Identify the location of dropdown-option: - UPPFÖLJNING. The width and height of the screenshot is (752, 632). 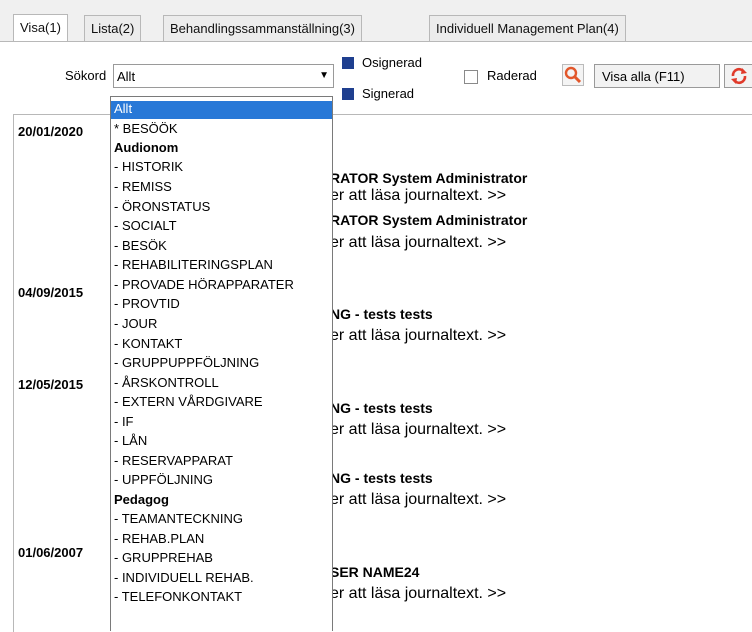
(221, 481).